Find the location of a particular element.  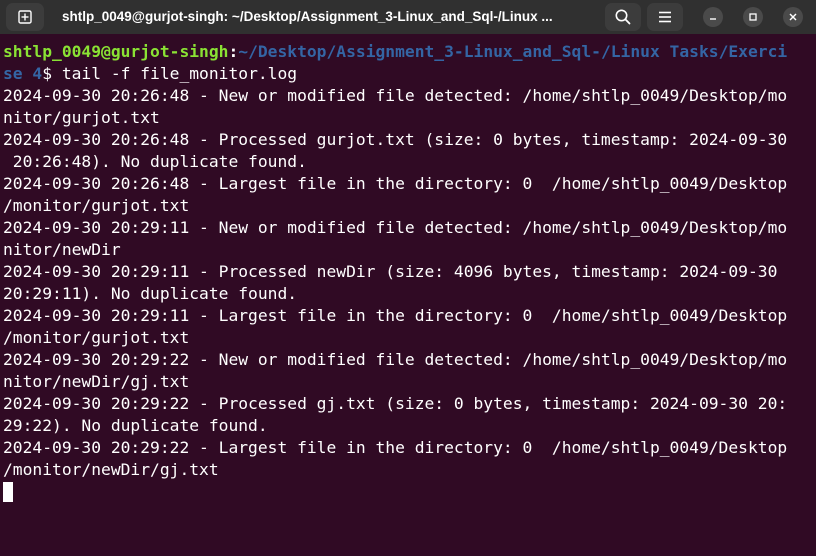

prompt-command: tail -f file_monitor.log is located at coordinates (179, 73).